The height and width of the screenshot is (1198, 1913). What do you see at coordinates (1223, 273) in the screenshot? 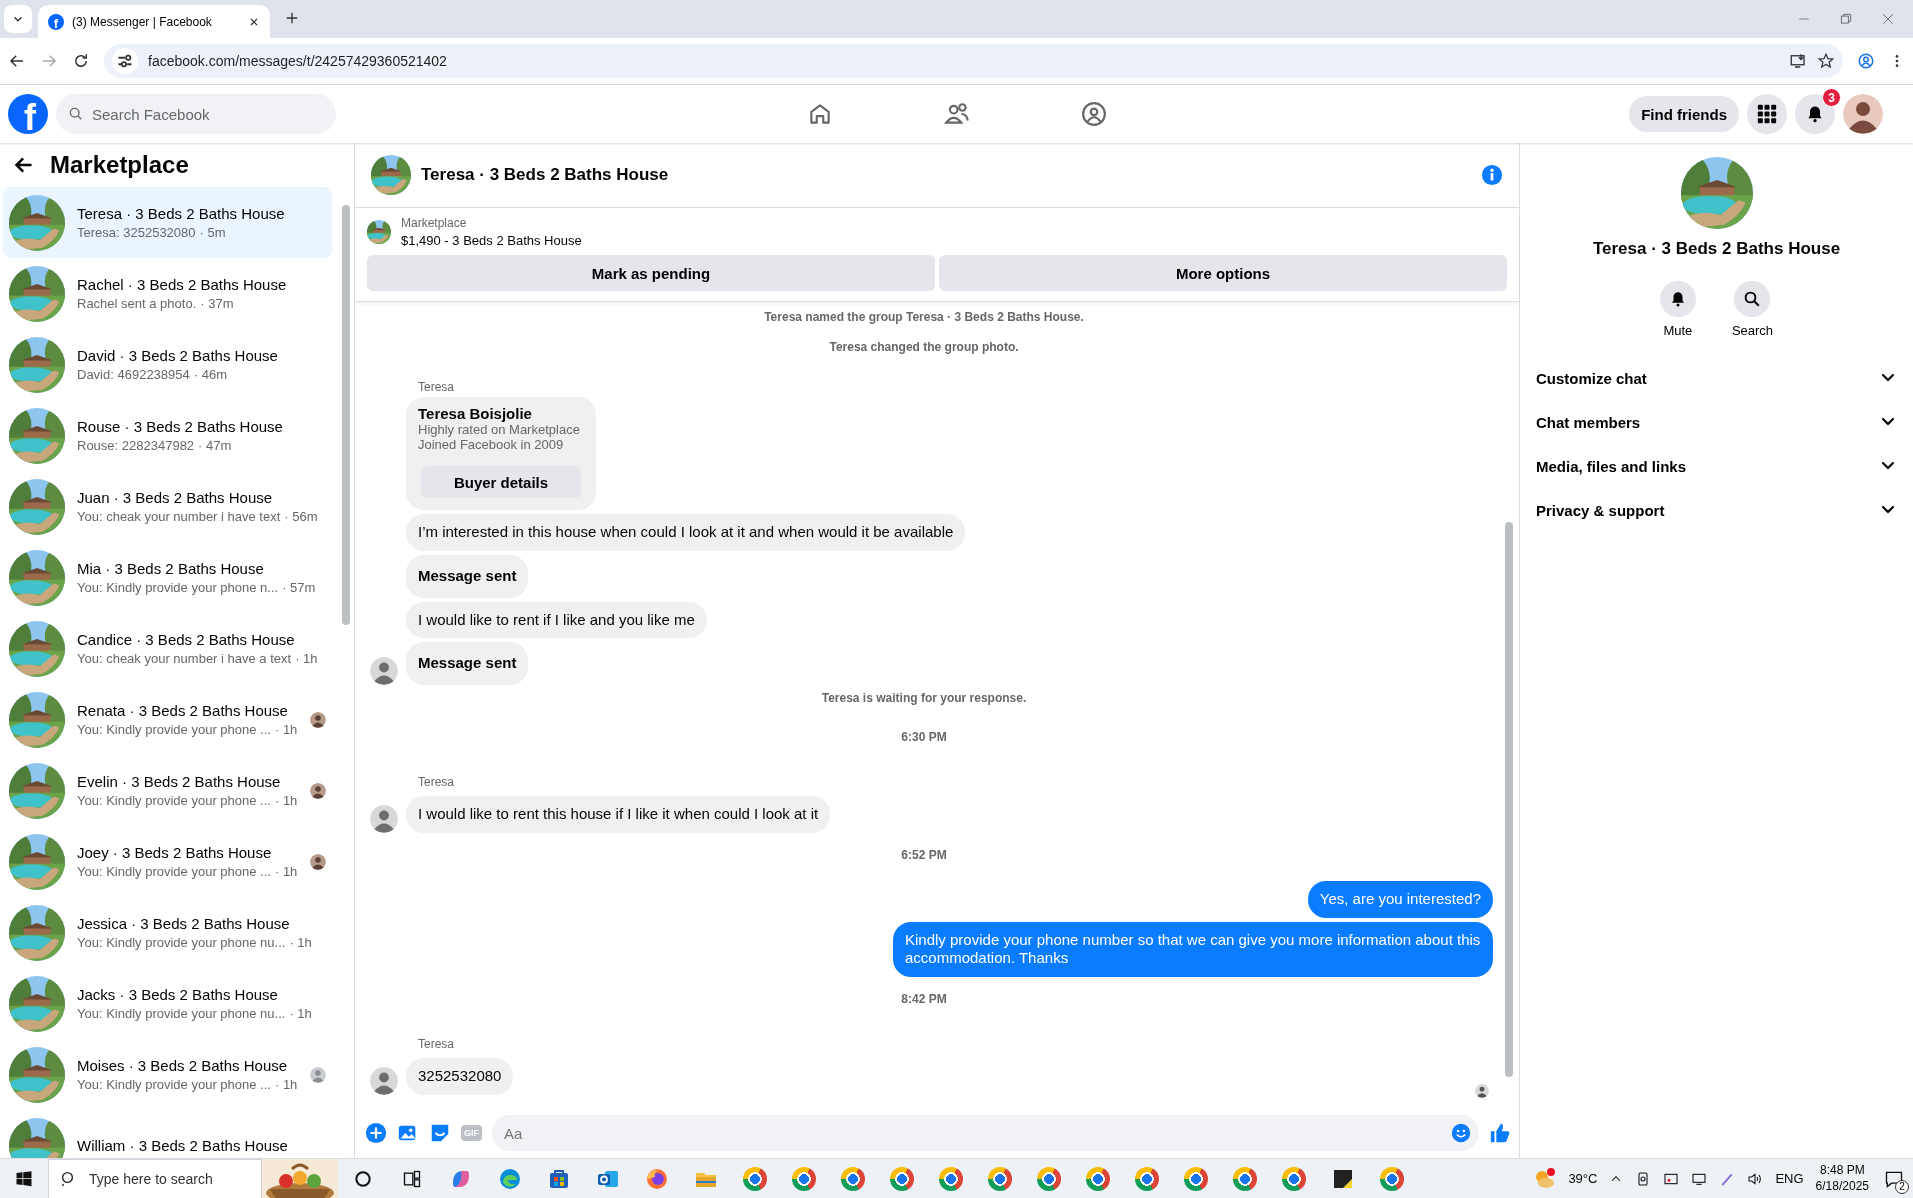
I see `listing-button: More options` at bounding box center [1223, 273].